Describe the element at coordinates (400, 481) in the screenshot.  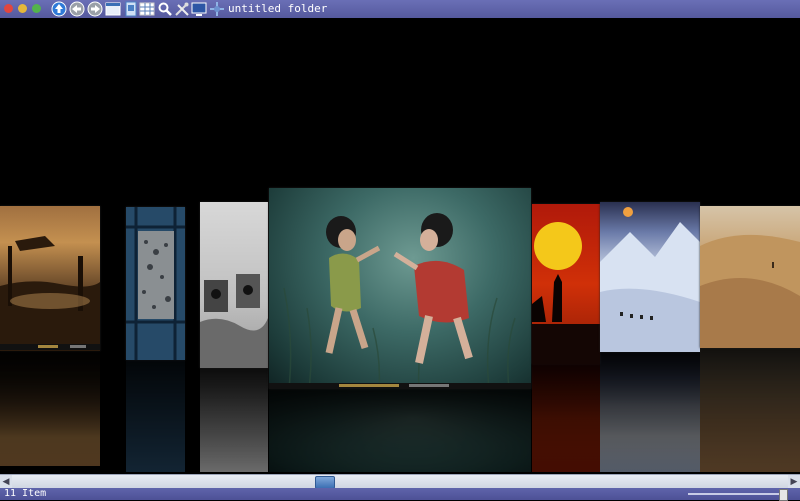
I see `horizontal-scrollbar: ◀ ▶` at that location.